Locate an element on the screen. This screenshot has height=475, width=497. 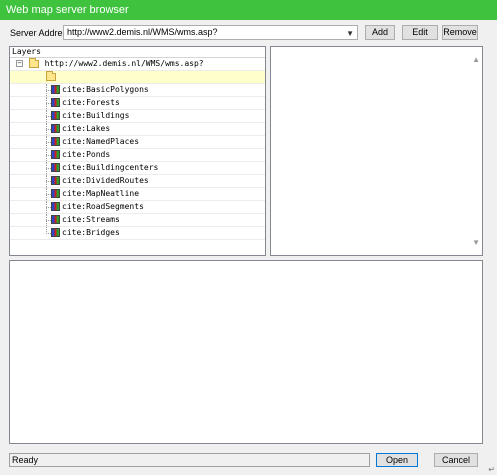
layer-label: cite:Buildingcenters is located at coordinates (110, 167).